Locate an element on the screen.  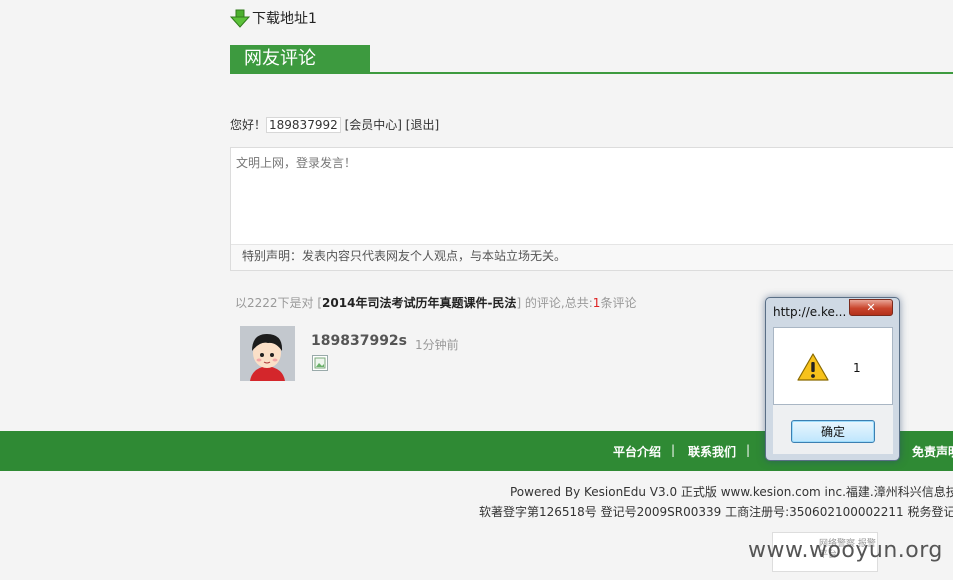
download-arrow-icon is located at coordinates (240, 18).